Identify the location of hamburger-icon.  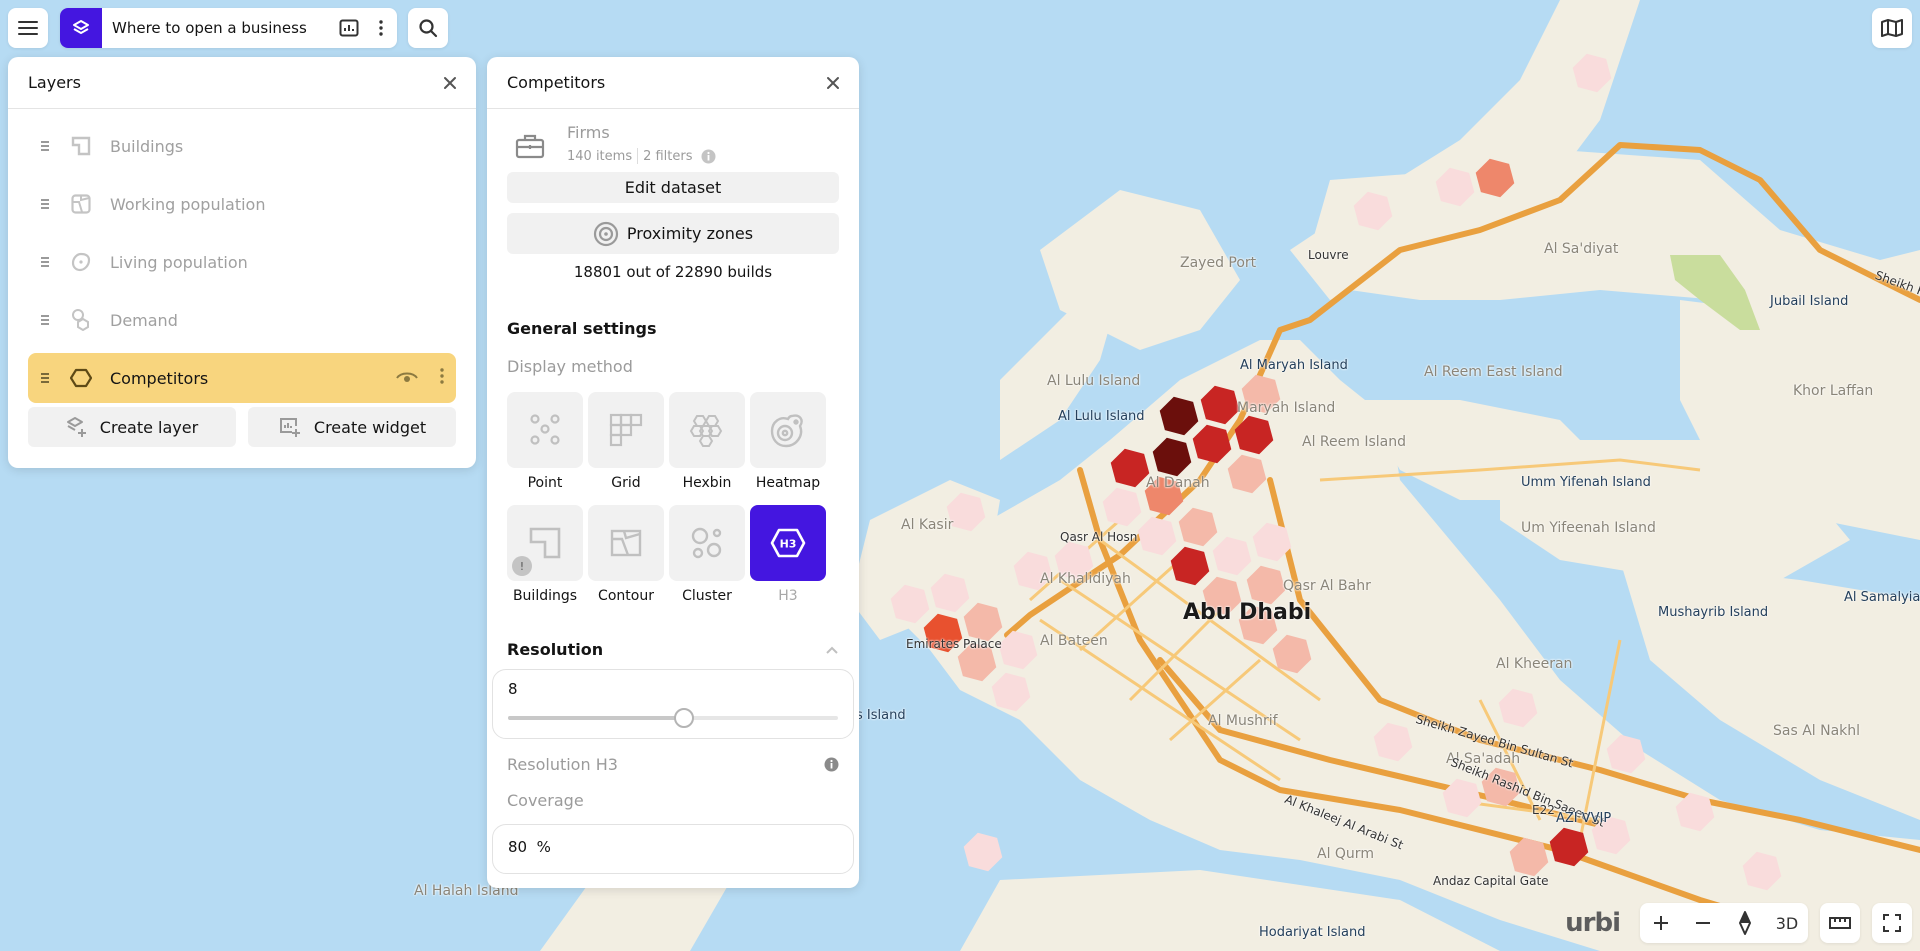
(28, 28).